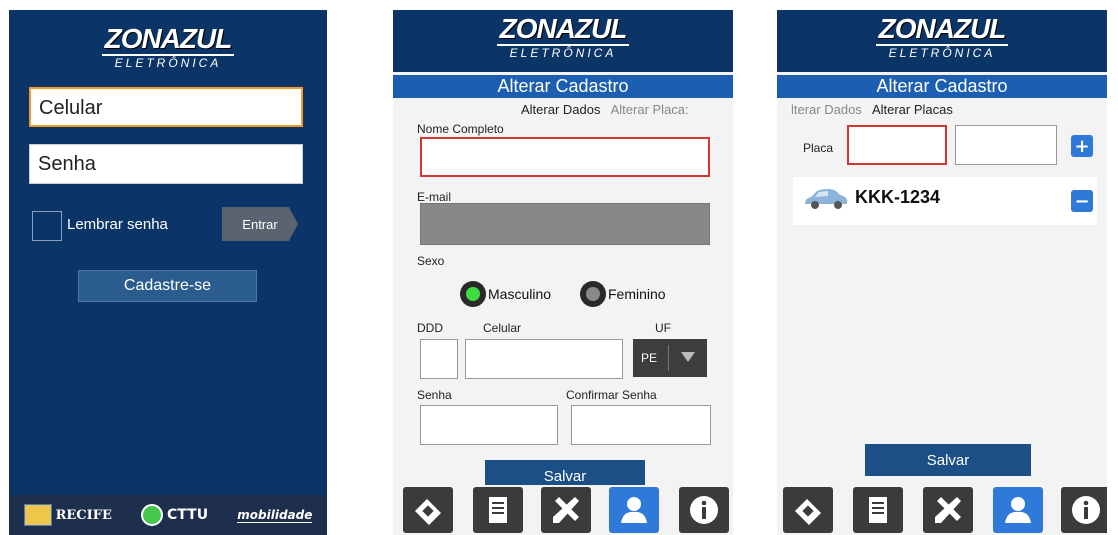 The width and height of the screenshot is (1118, 535). Describe the element at coordinates (502, 328) in the screenshot. I see `celular-label: Celular` at that location.